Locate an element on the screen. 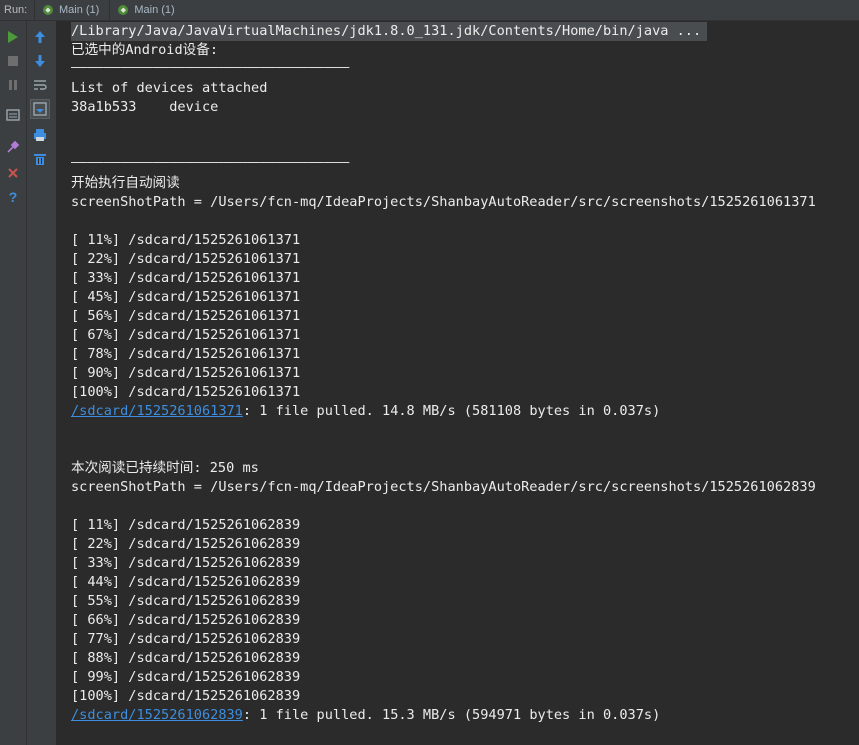  run-label: Run: is located at coordinates (16, 10).